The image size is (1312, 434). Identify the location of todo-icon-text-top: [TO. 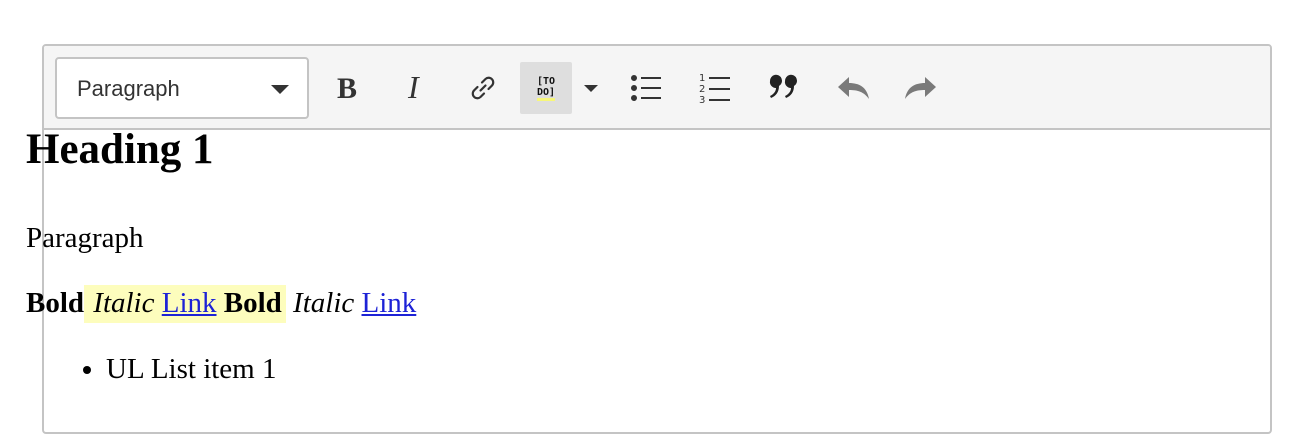
(546, 81).